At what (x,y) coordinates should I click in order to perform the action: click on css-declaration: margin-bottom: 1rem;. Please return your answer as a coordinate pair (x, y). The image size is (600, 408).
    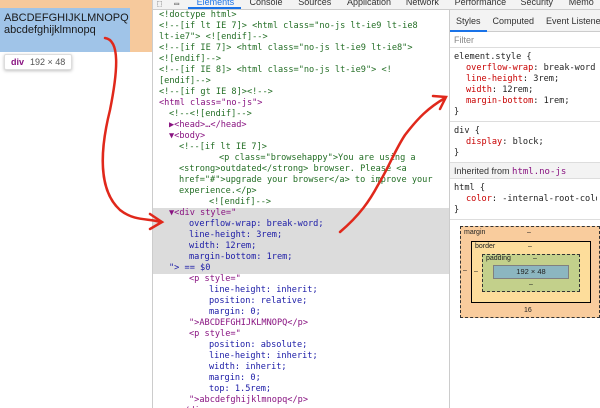
    Looking at the image, I should click on (525, 101).